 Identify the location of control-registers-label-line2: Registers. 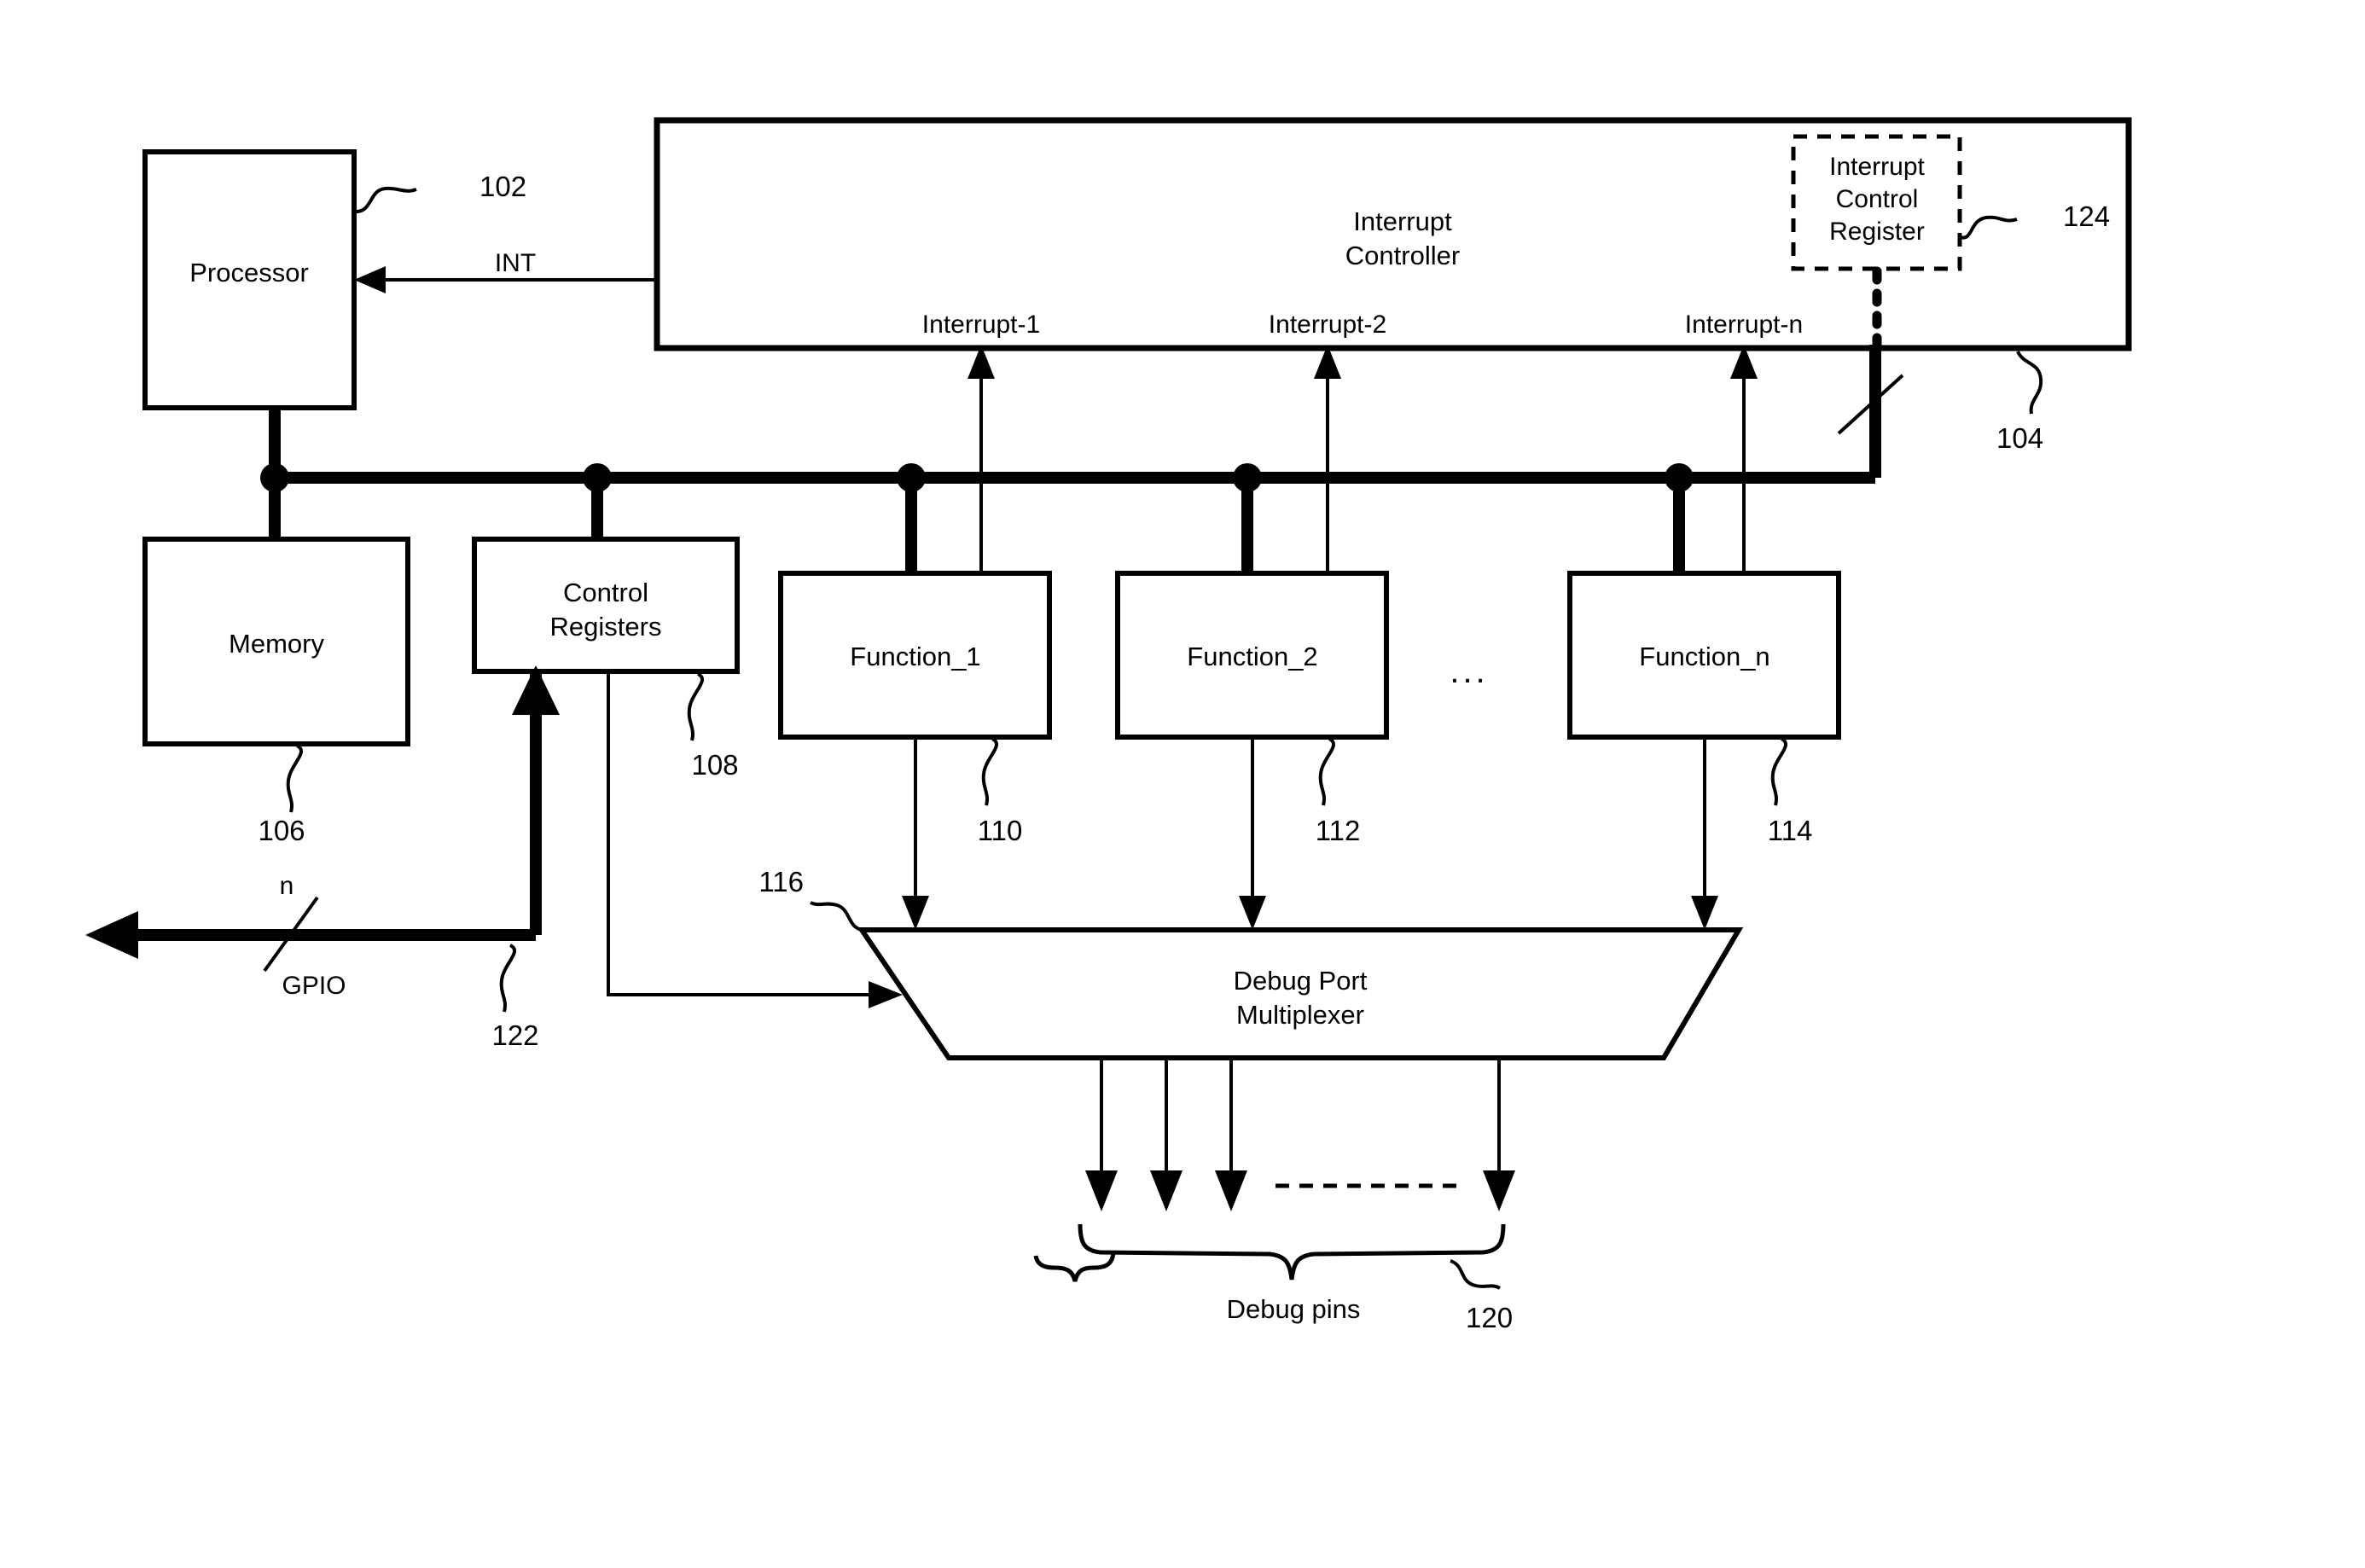
(606, 627).